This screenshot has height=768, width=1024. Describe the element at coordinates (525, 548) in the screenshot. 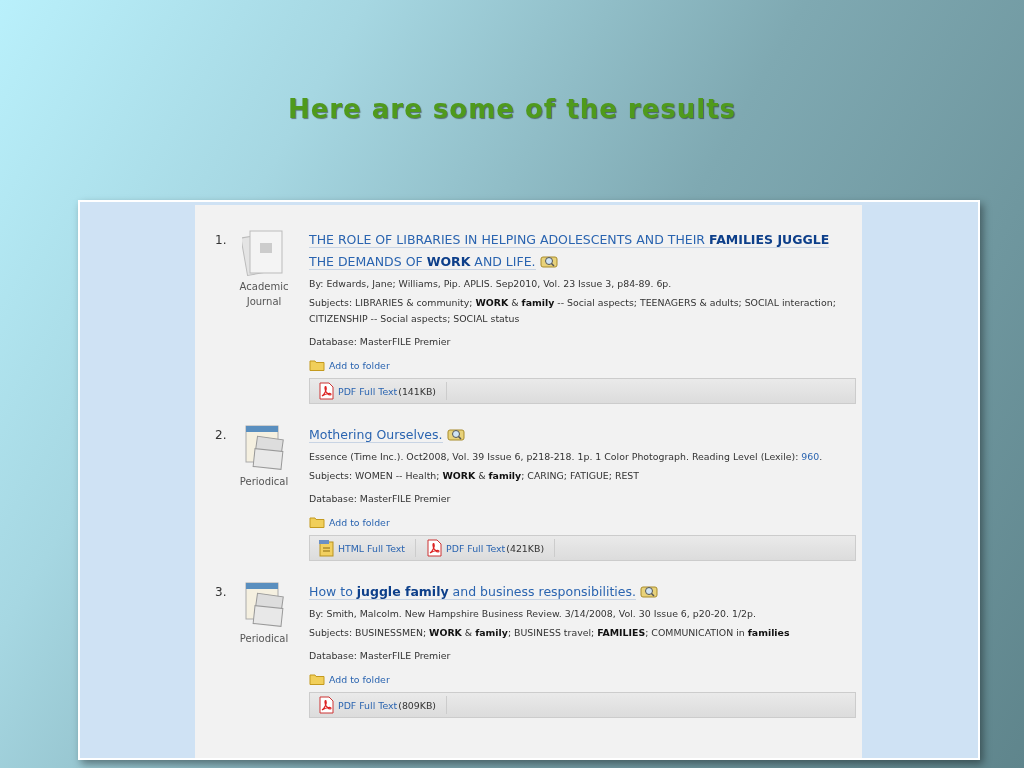

I see `file-size: (421KB)` at that location.